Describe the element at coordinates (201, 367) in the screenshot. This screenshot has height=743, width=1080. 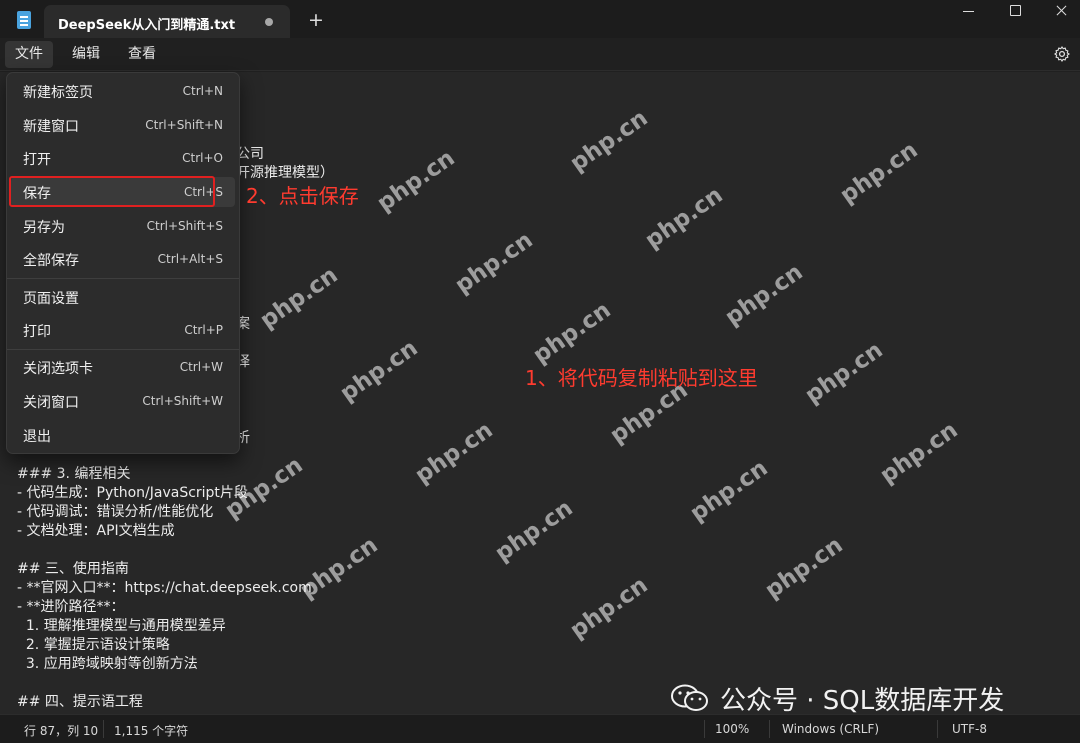
I see `menu-item-shortcut: Ctrl+W` at that location.